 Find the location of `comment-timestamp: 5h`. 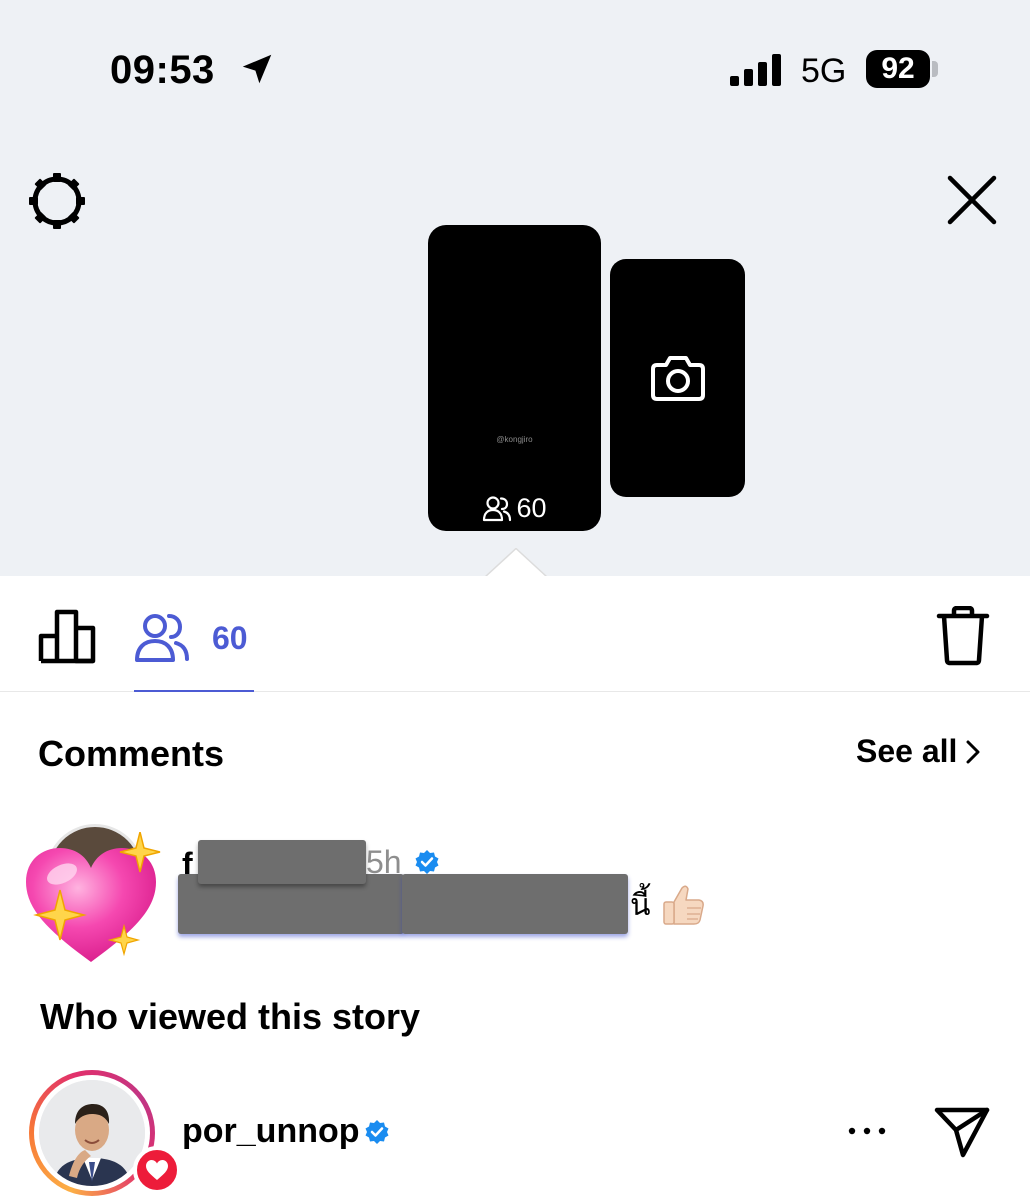

comment-timestamp: 5h is located at coordinates (384, 862).